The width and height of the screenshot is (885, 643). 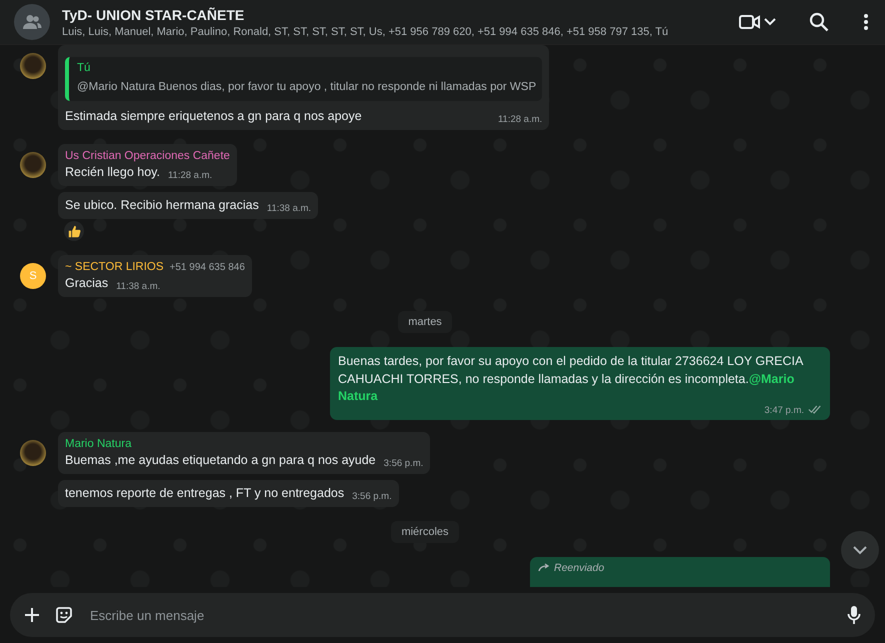 I want to click on quoted-message: Tú @Mario Natura Buenos dias, por favor tu apoyo , titular no responde ni llamadas por WSP, so click(x=303, y=79).